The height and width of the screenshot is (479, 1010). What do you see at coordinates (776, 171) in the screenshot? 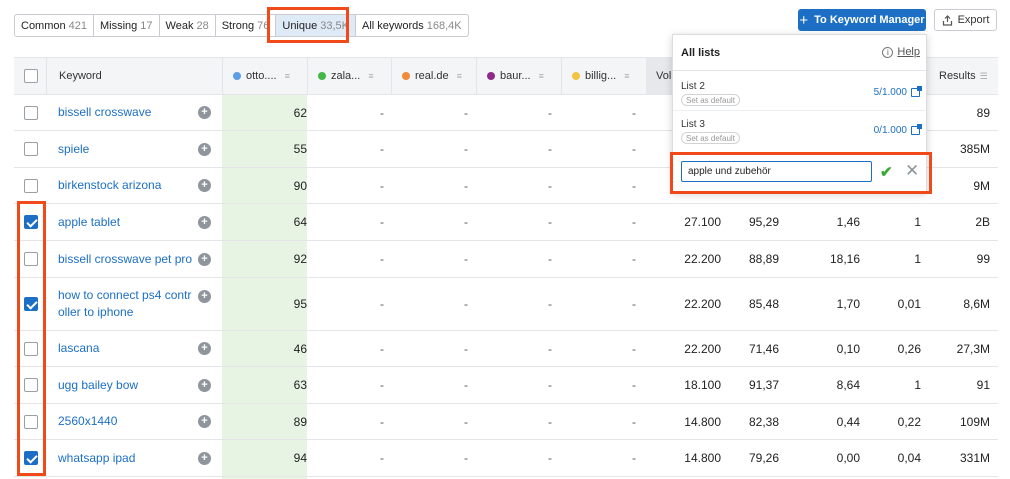
I see `new-list-input` at bounding box center [776, 171].